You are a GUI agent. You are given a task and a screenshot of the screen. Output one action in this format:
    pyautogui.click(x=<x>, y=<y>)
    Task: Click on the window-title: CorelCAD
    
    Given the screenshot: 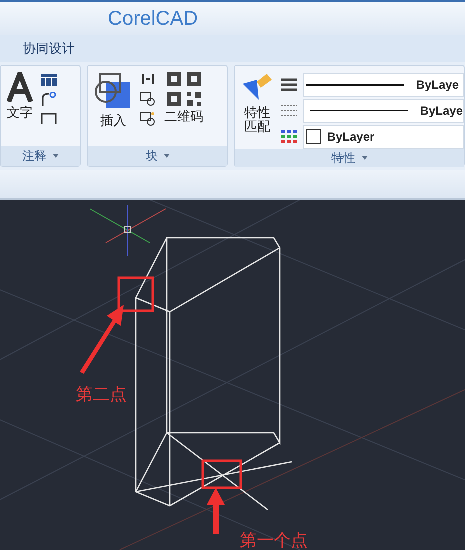 What is the action you would take?
    pyautogui.click(x=153, y=19)
    